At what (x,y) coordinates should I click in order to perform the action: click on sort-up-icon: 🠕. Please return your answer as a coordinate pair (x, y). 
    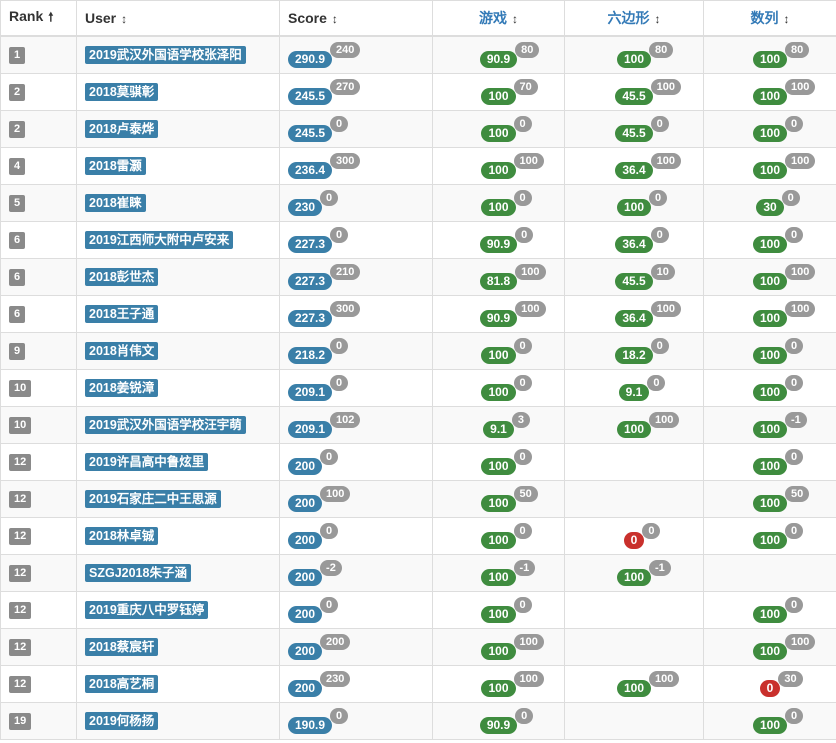
    Looking at the image, I should click on (50, 18).